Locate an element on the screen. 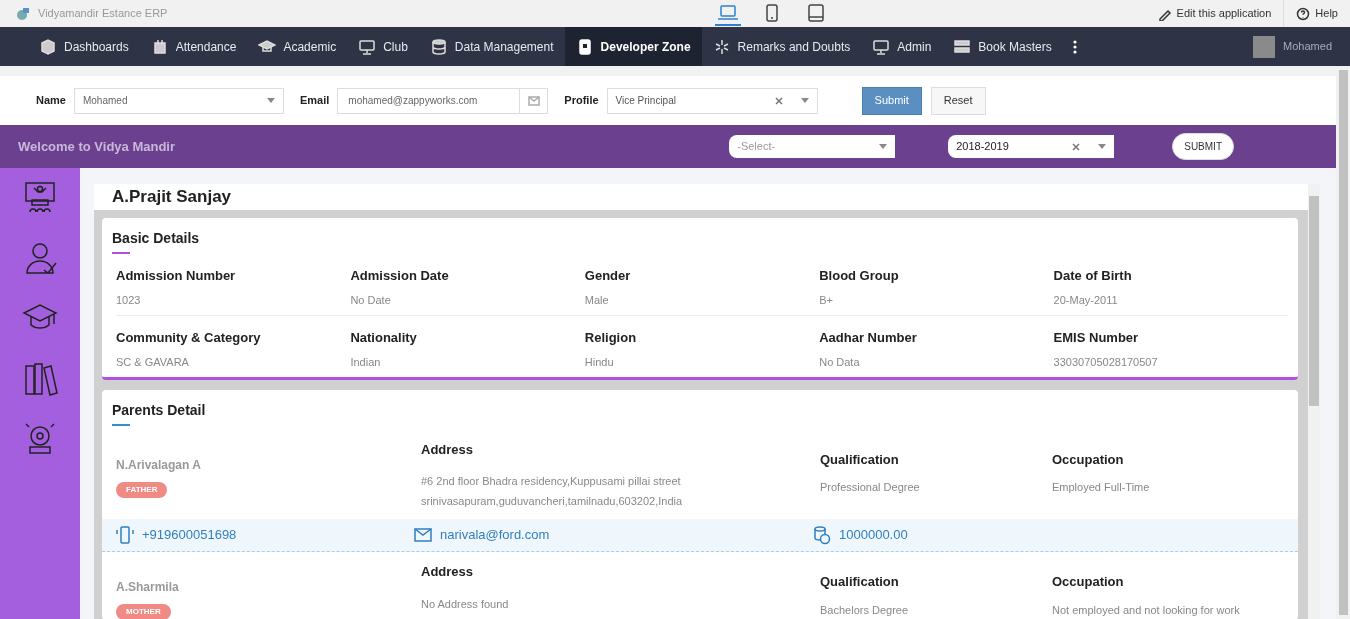  field-label: Aadhar Number is located at coordinates (868, 337).